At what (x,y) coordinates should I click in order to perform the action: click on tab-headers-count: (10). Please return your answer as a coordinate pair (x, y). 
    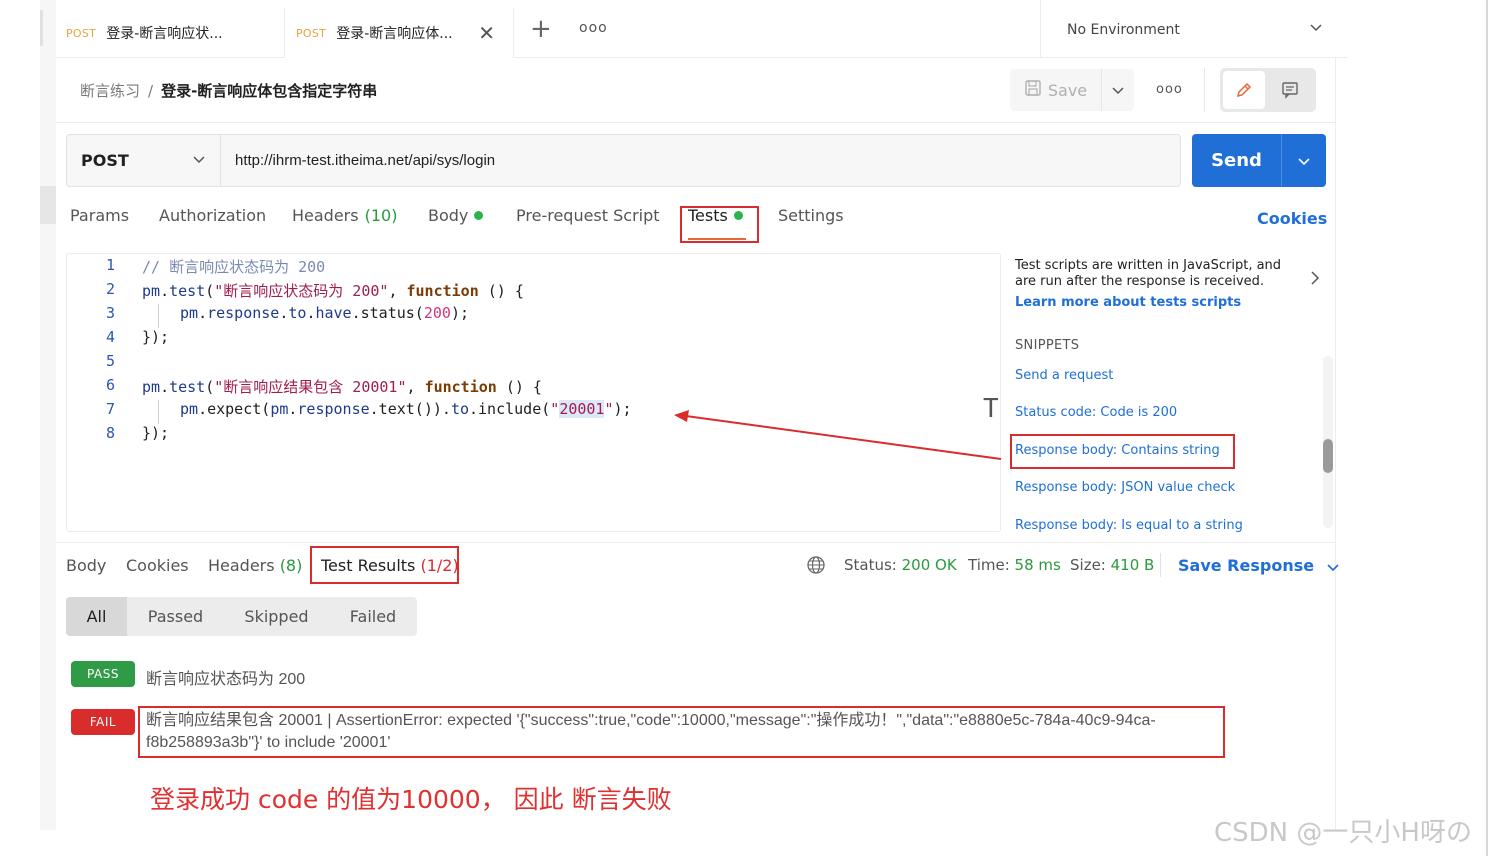
    Looking at the image, I should click on (381, 215).